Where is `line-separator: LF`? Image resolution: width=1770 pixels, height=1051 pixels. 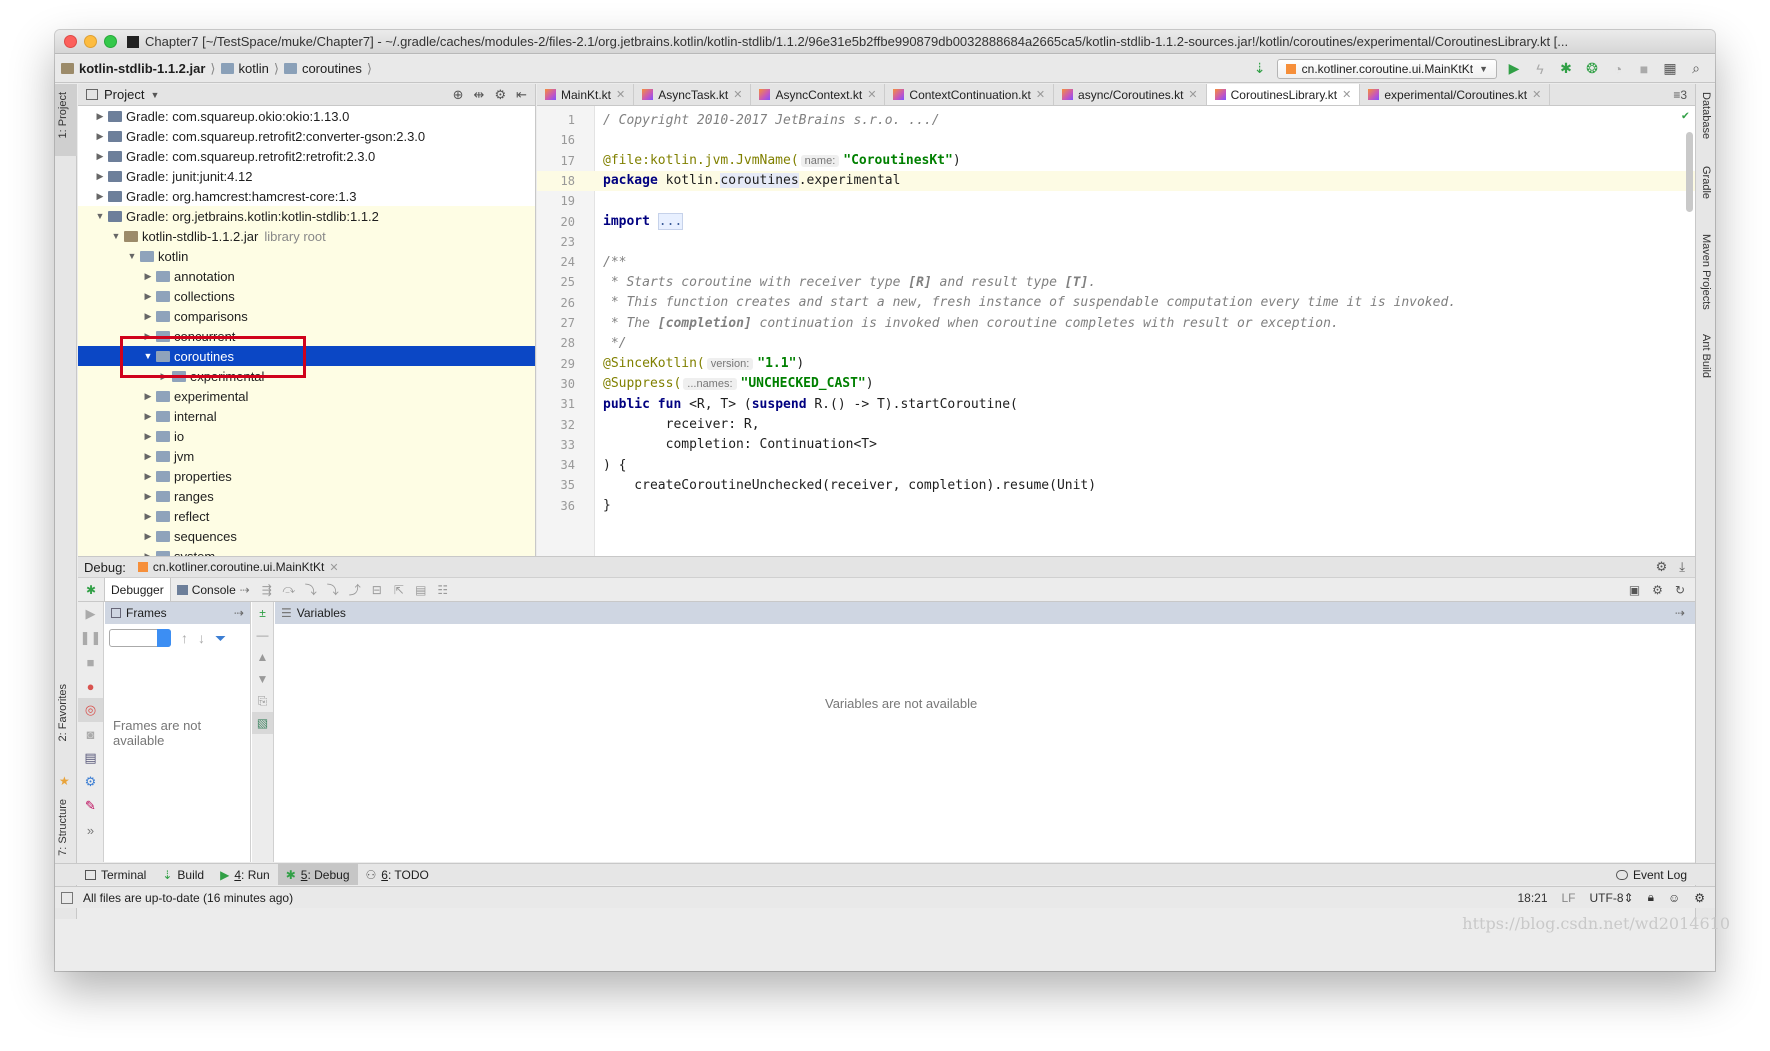 line-separator: LF is located at coordinates (1569, 898).